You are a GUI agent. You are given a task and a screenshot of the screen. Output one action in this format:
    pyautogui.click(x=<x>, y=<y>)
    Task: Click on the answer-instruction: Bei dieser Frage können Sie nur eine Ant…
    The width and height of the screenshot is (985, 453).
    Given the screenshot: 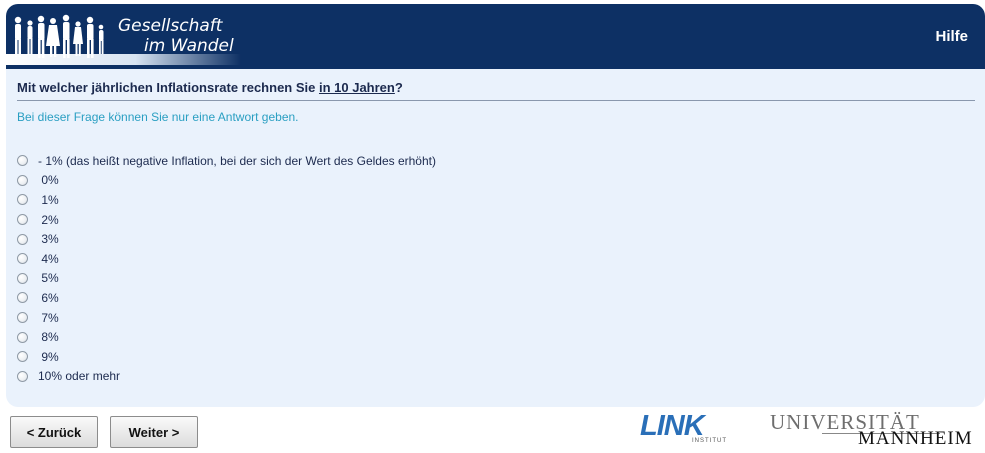 What is the action you would take?
    pyautogui.click(x=158, y=117)
    